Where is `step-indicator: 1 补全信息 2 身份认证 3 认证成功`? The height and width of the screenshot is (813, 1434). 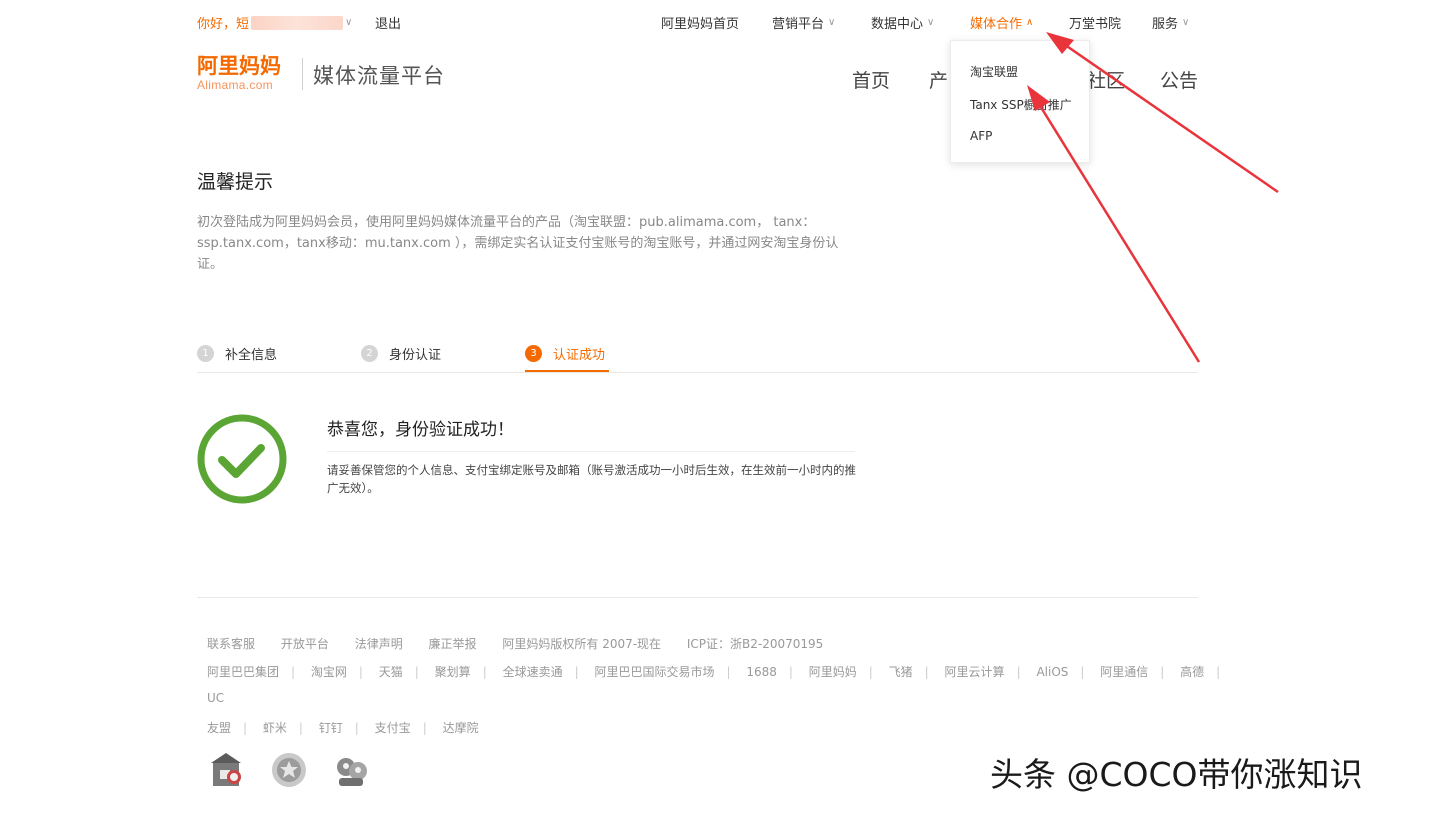 step-indicator: 1 补全信息 2 身份认证 3 认证成功 is located at coordinates (697, 356).